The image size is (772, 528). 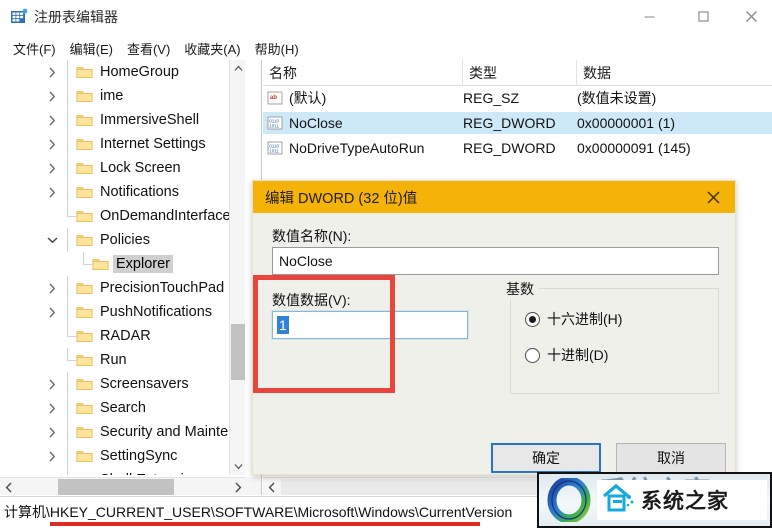 I want to click on value-name-input: NoClose, so click(x=495, y=261).